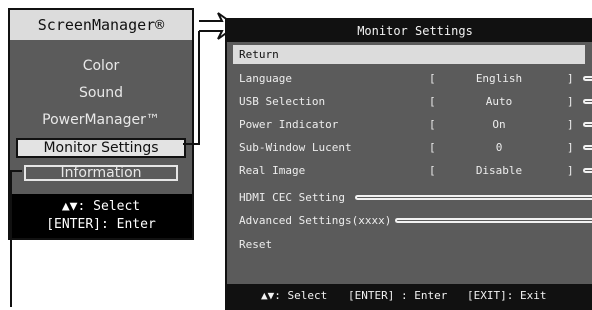 The image size is (592, 310). I want to click on setting-label: Power Indicator, so click(289, 124).